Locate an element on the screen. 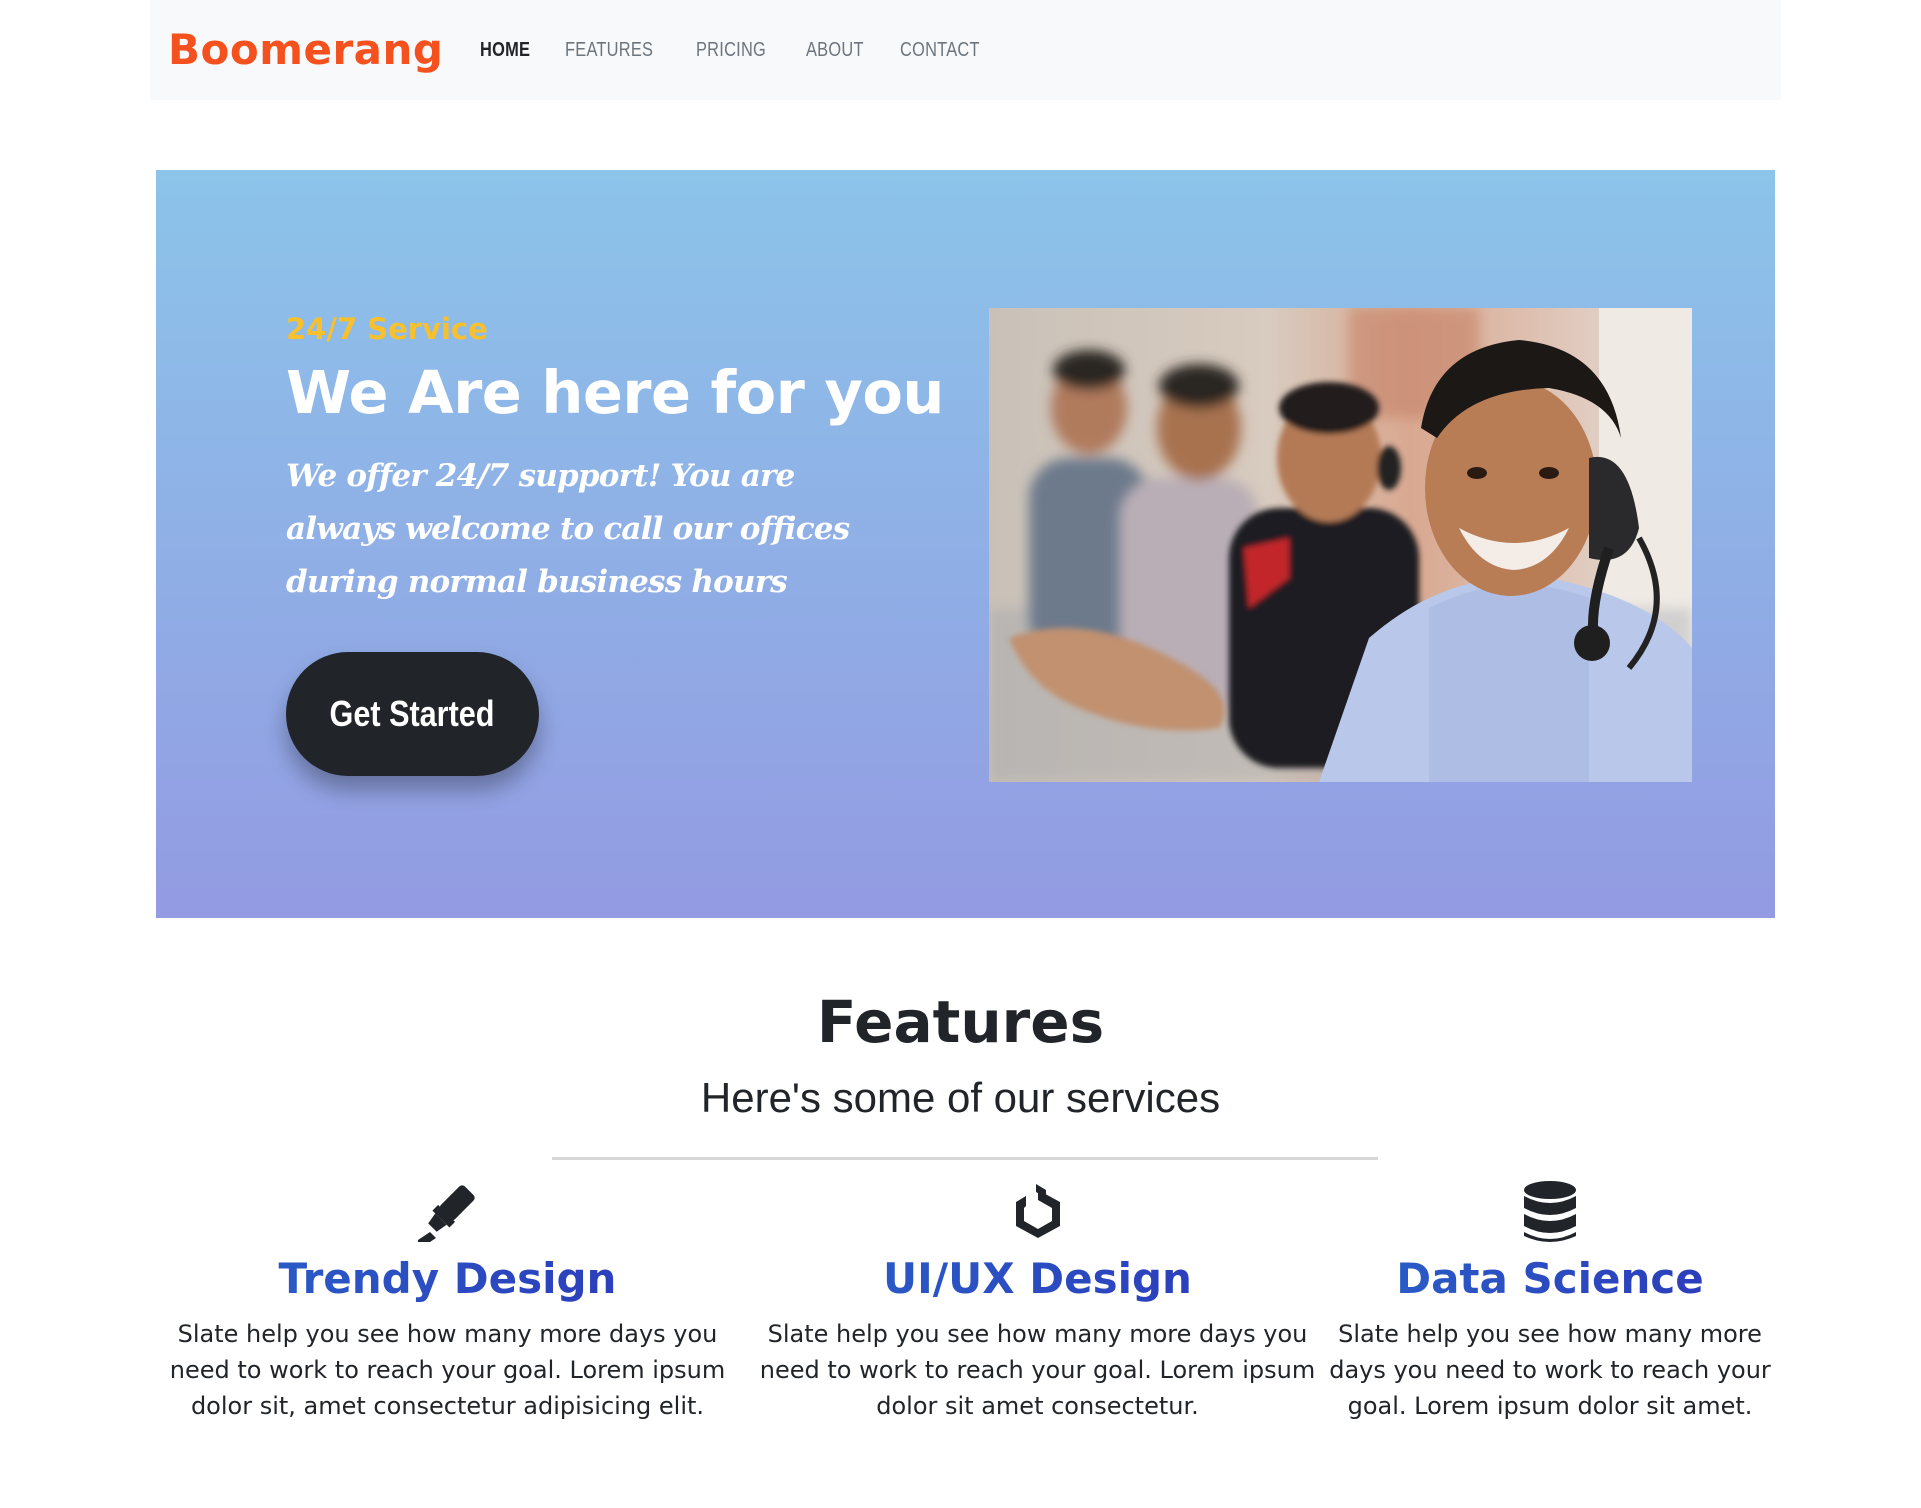  hero-photo is located at coordinates (1340, 545).